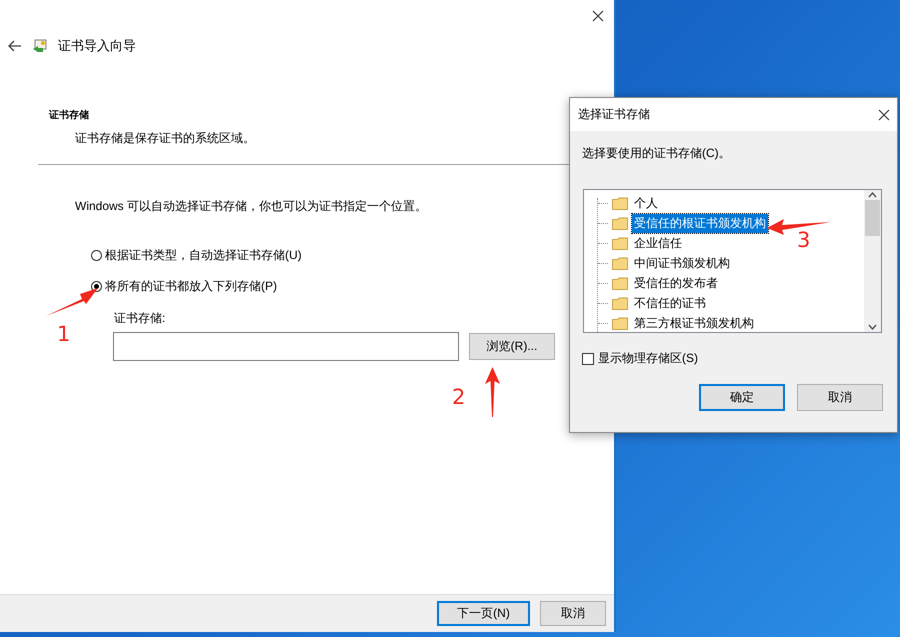 Image resolution: width=900 pixels, height=637 pixels. What do you see at coordinates (872, 327) in the screenshot?
I see `scroll-down-icon` at bounding box center [872, 327].